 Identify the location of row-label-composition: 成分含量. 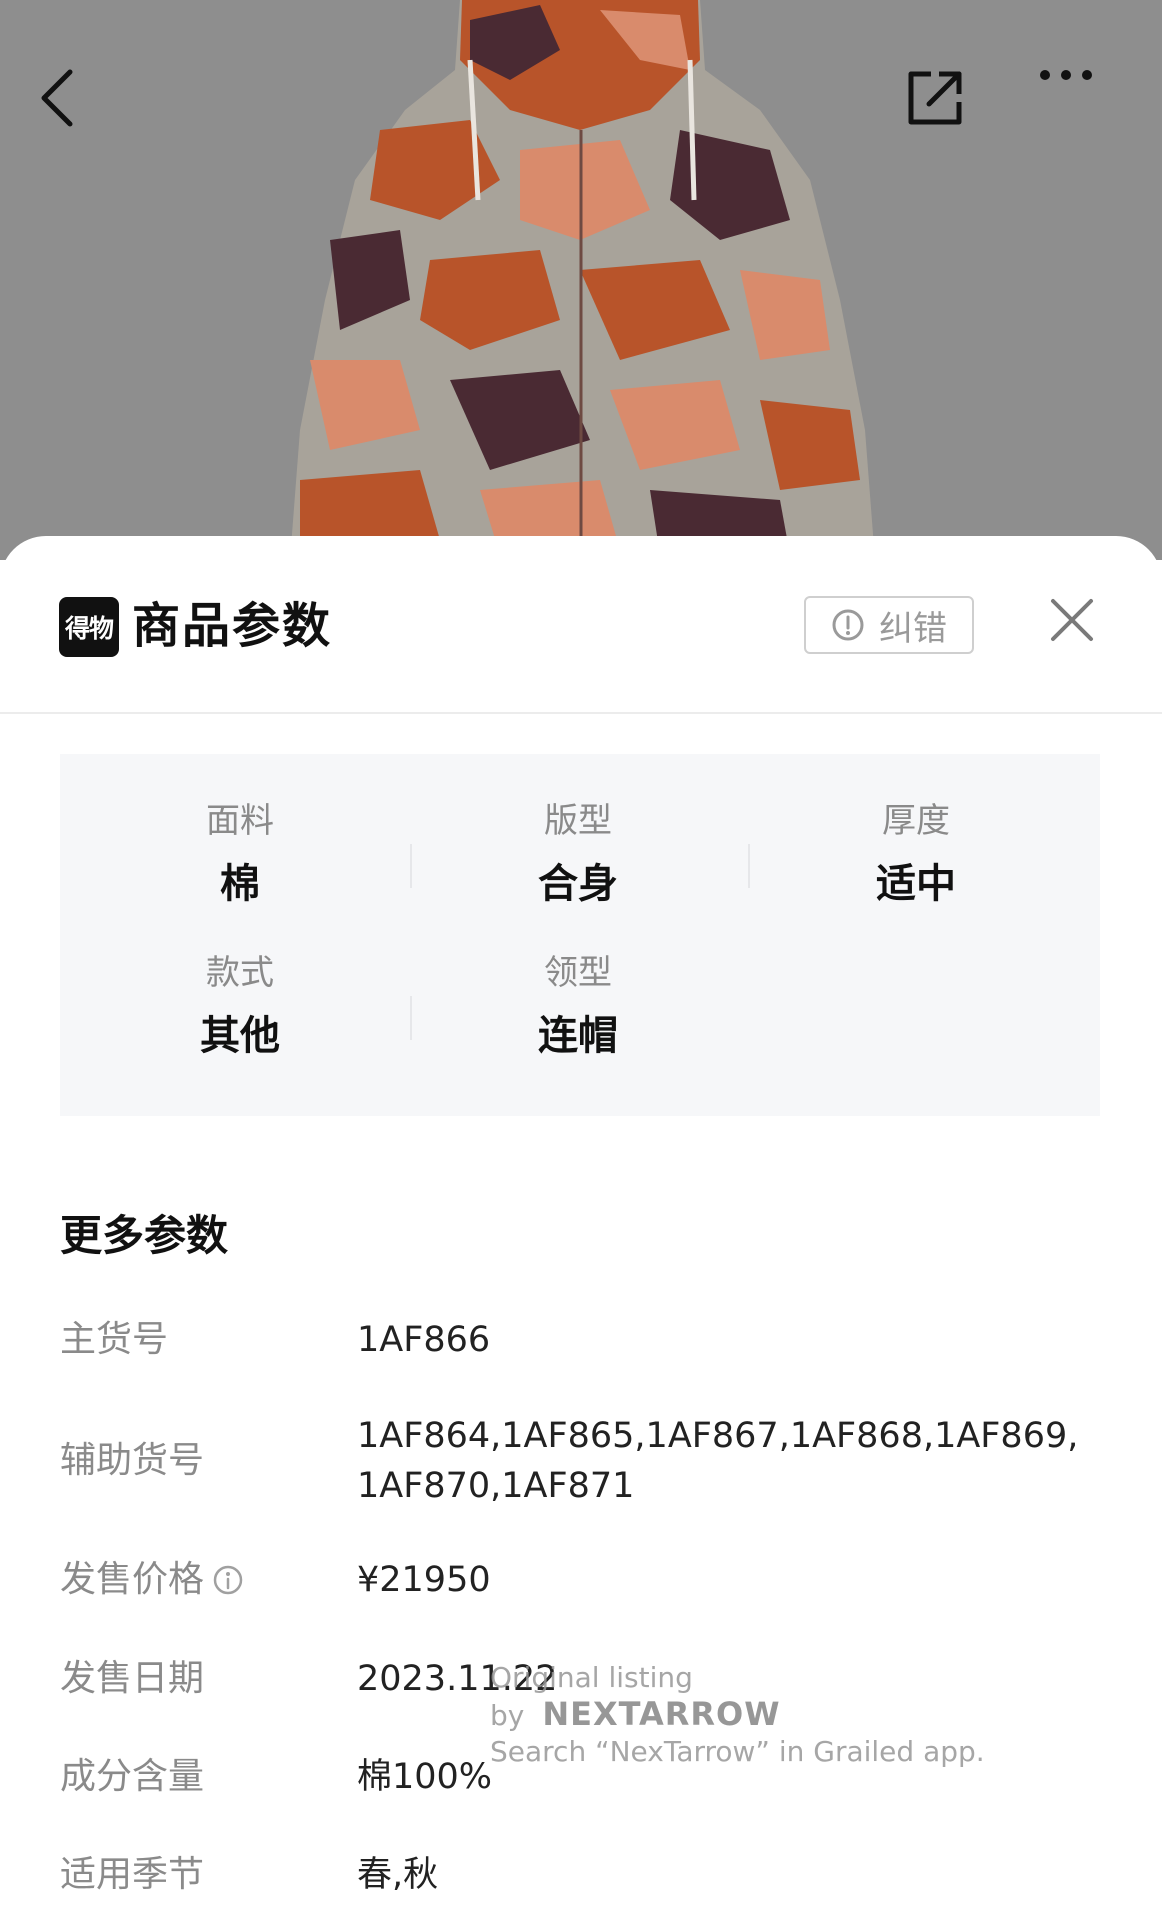
(132, 1776).